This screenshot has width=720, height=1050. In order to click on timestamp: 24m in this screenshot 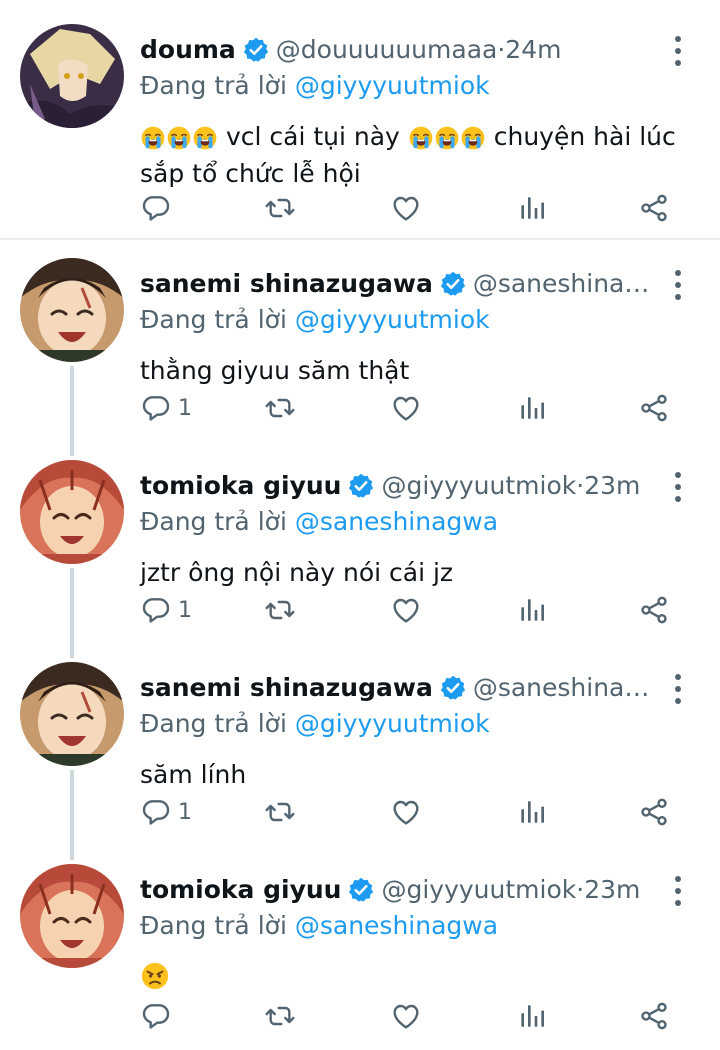, I will do `click(533, 50)`.